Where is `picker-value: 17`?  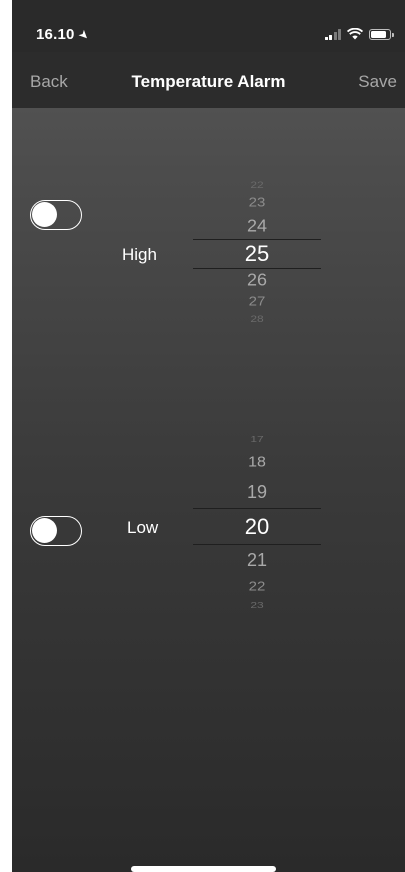 picker-value: 17 is located at coordinates (257, 439).